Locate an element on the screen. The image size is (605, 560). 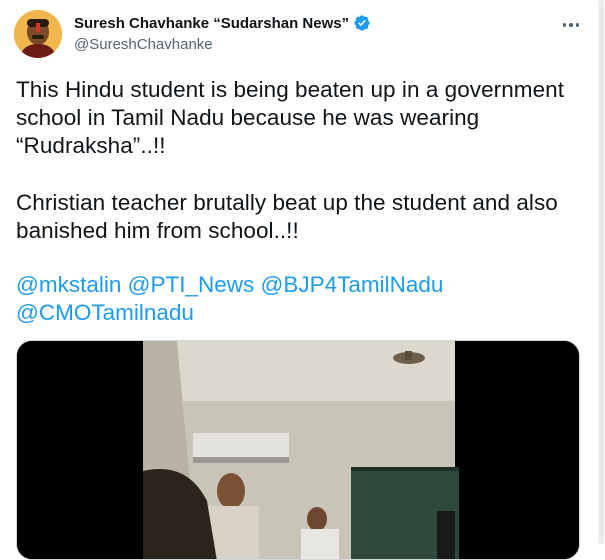
mention-link: @PTI_News is located at coordinates (191, 284).